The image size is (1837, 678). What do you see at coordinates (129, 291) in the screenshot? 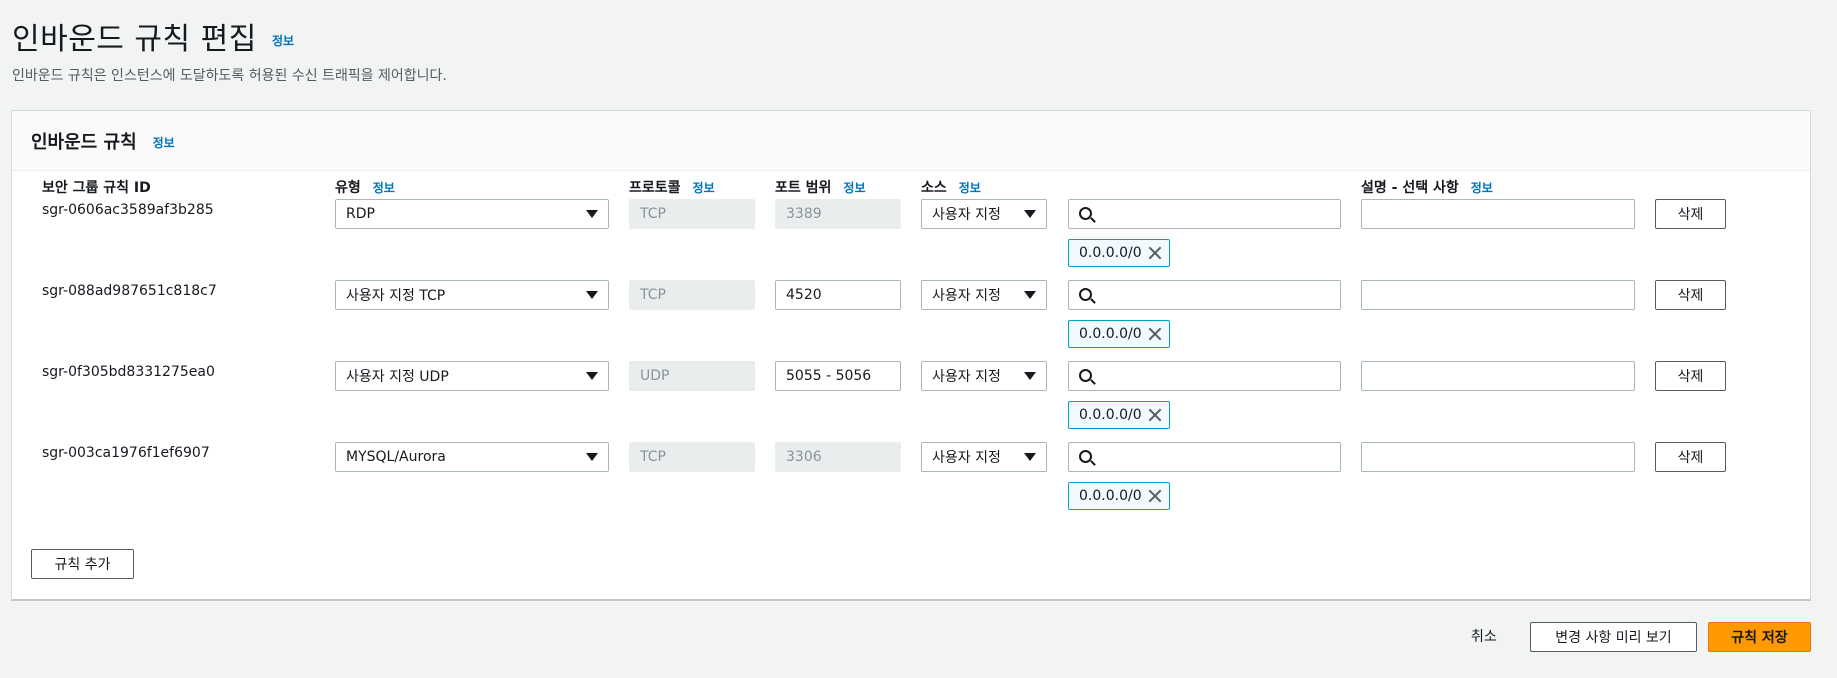
I see `rule-id: sgr-088ad987651c818c7` at bounding box center [129, 291].